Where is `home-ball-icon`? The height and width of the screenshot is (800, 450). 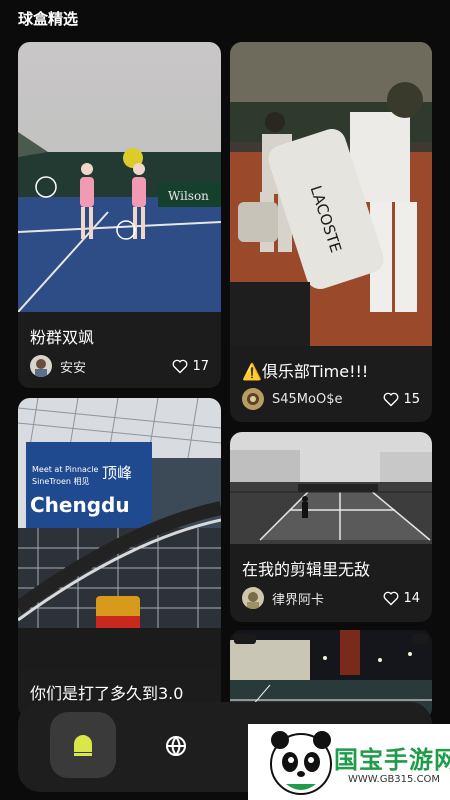
home-ball-icon is located at coordinates (83, 745).